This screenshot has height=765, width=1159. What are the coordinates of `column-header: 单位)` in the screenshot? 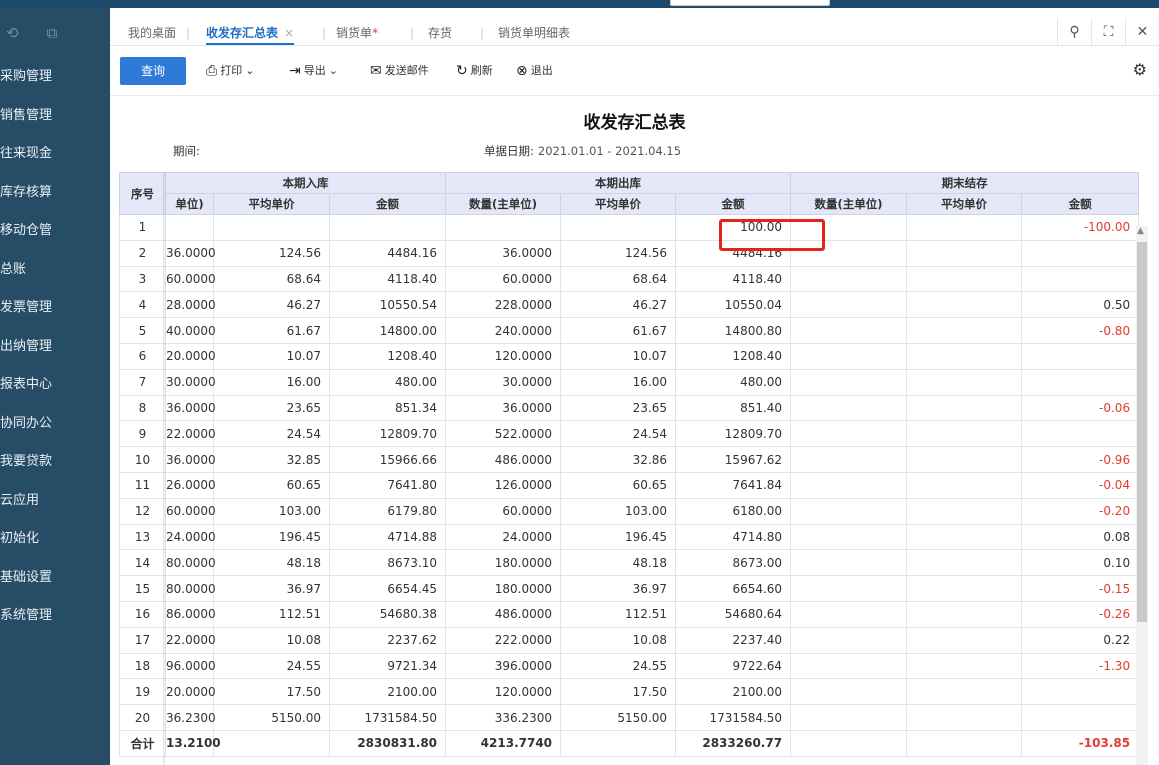 It's located at (189, 204).